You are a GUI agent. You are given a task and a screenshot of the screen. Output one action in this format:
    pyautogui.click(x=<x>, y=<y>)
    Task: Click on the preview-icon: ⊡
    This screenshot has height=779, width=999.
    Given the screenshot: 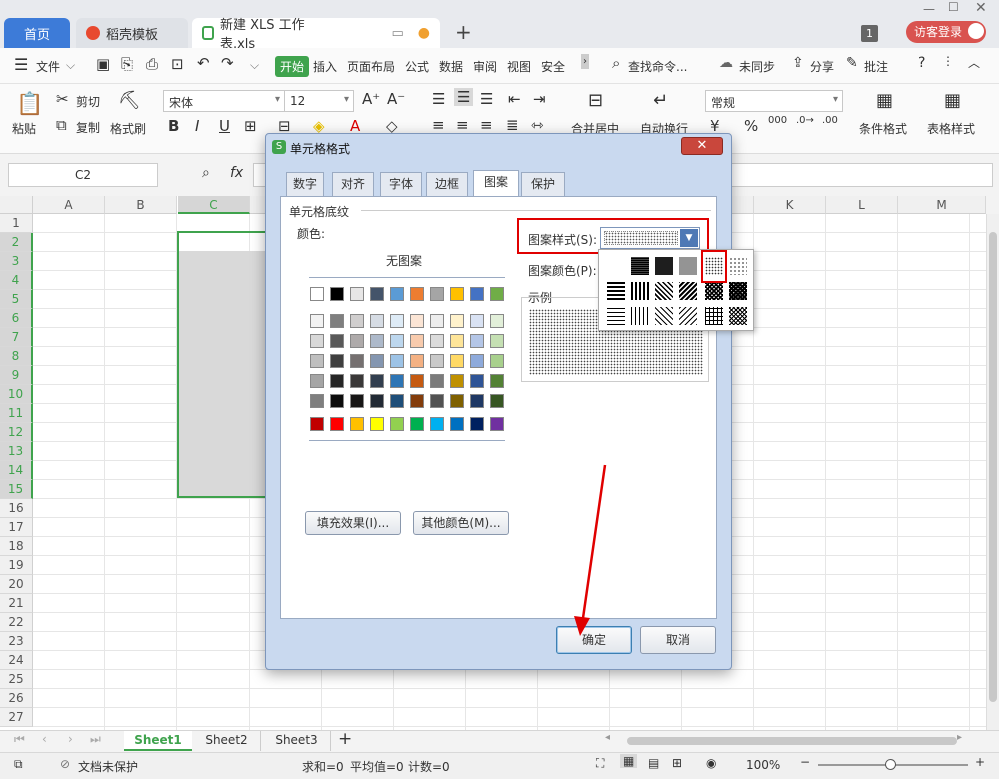 What is the action you would take?
    pyautogui.click(x=177, y=64)
    